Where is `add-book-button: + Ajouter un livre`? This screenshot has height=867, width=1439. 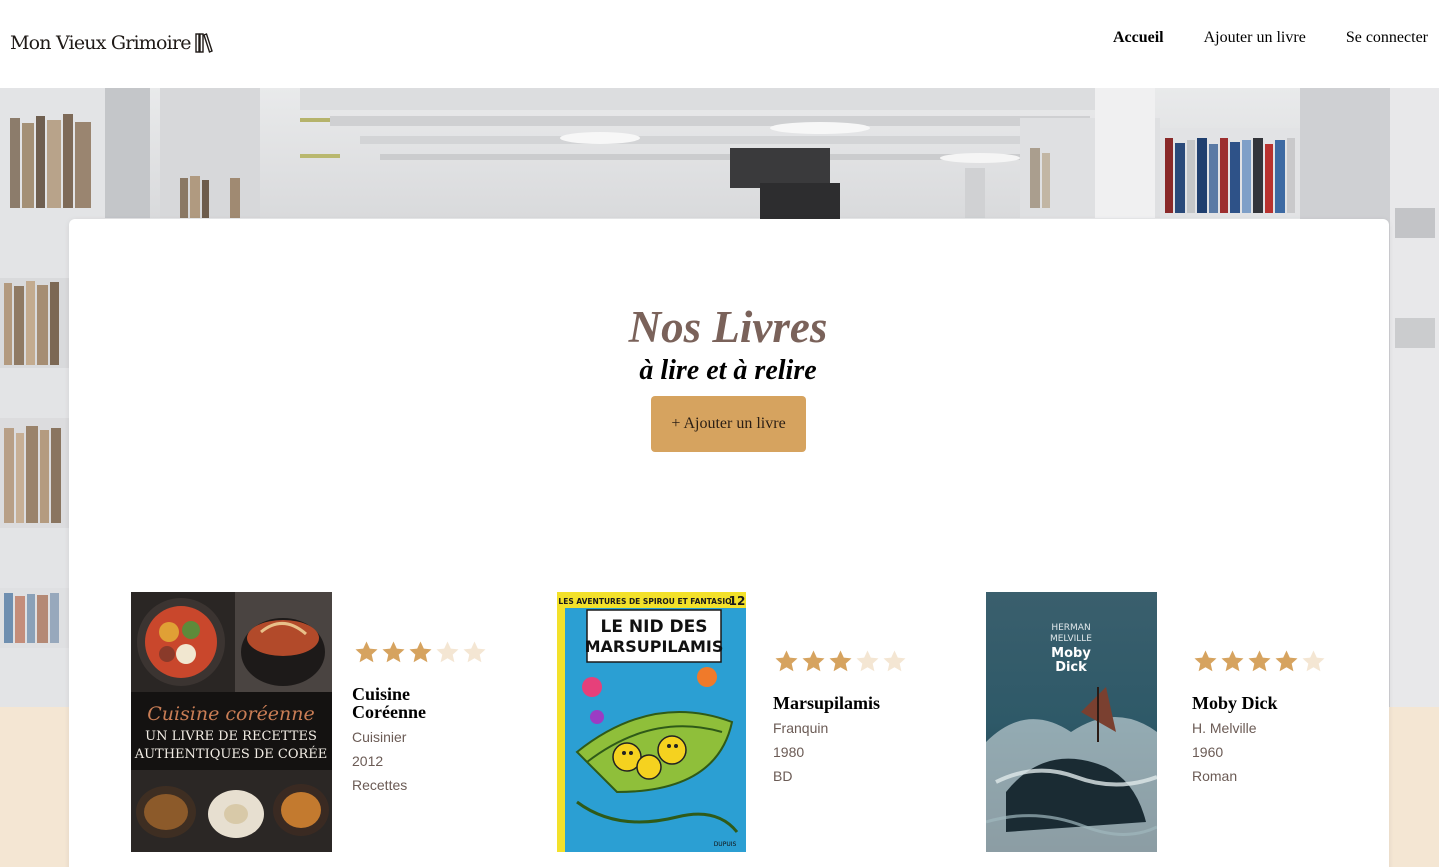
add-book-button: + Ajouter un livre is located at coordinates (728, 424).